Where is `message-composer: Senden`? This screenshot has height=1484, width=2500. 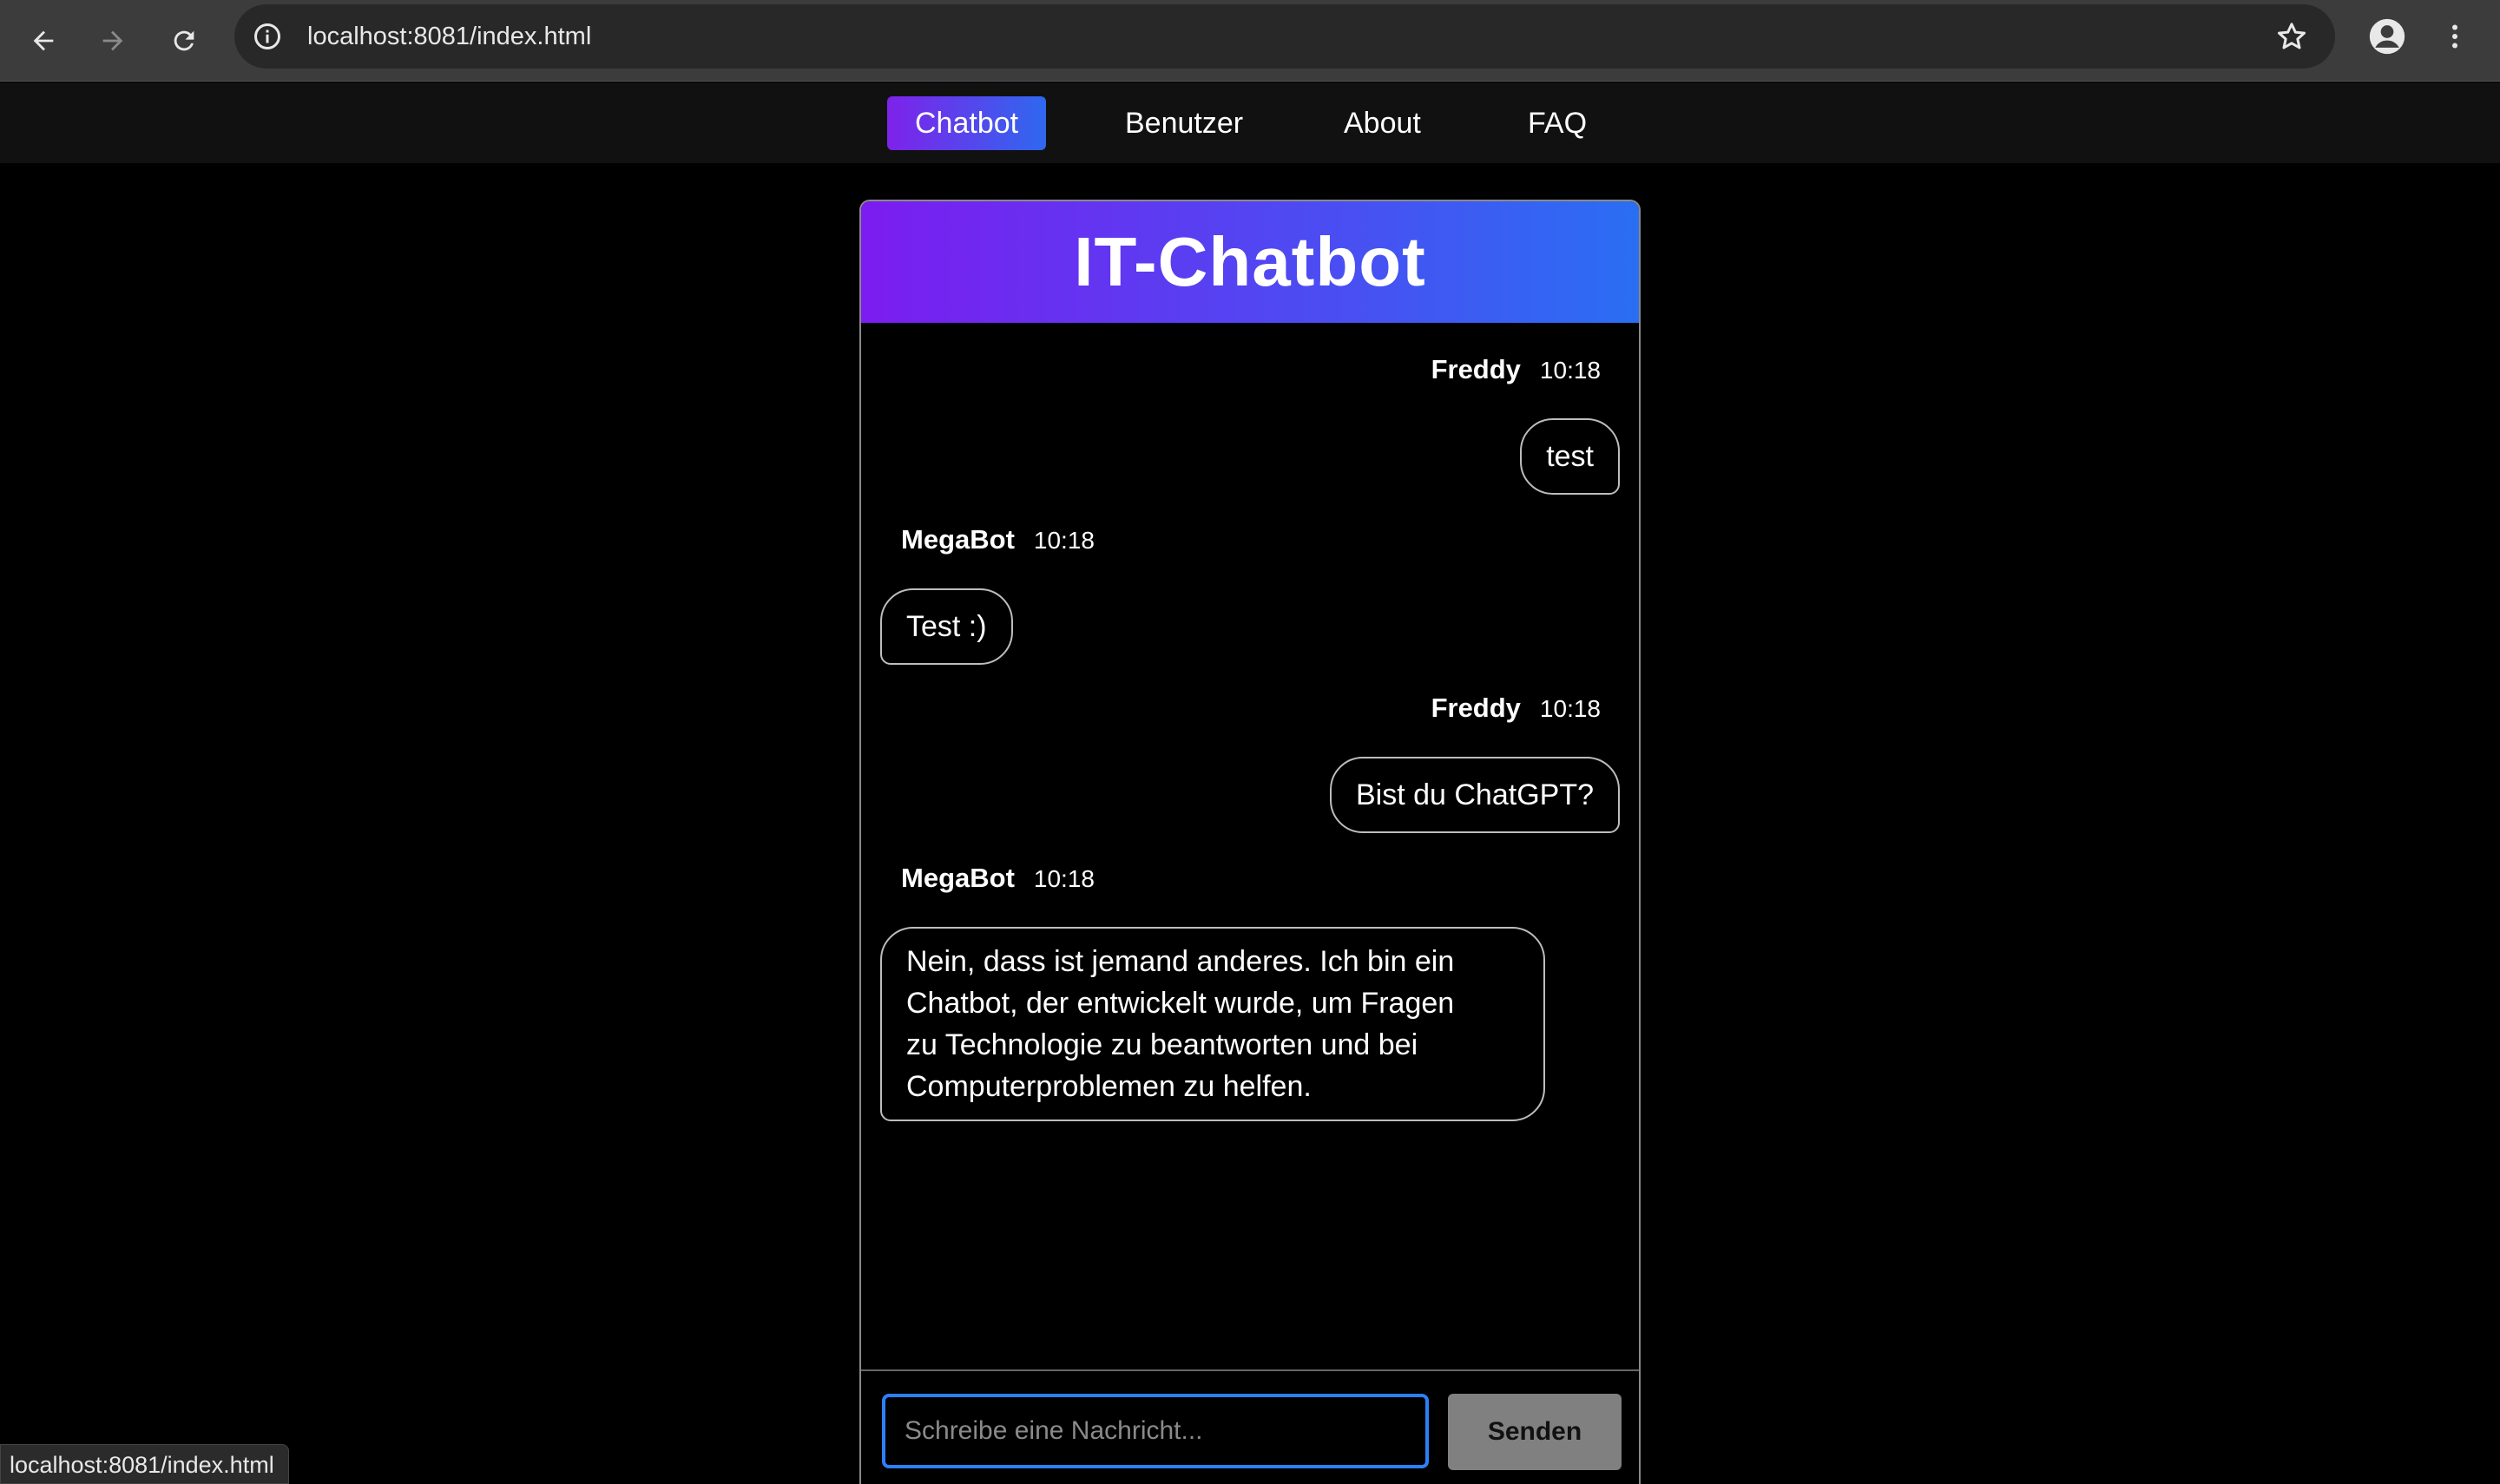 message-composer: Senden is located at coordinates (1250, 1426).